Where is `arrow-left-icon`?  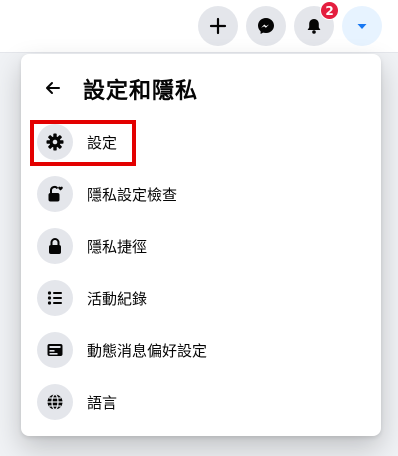 arrow-left-icon is located at coordinates (53, 88).